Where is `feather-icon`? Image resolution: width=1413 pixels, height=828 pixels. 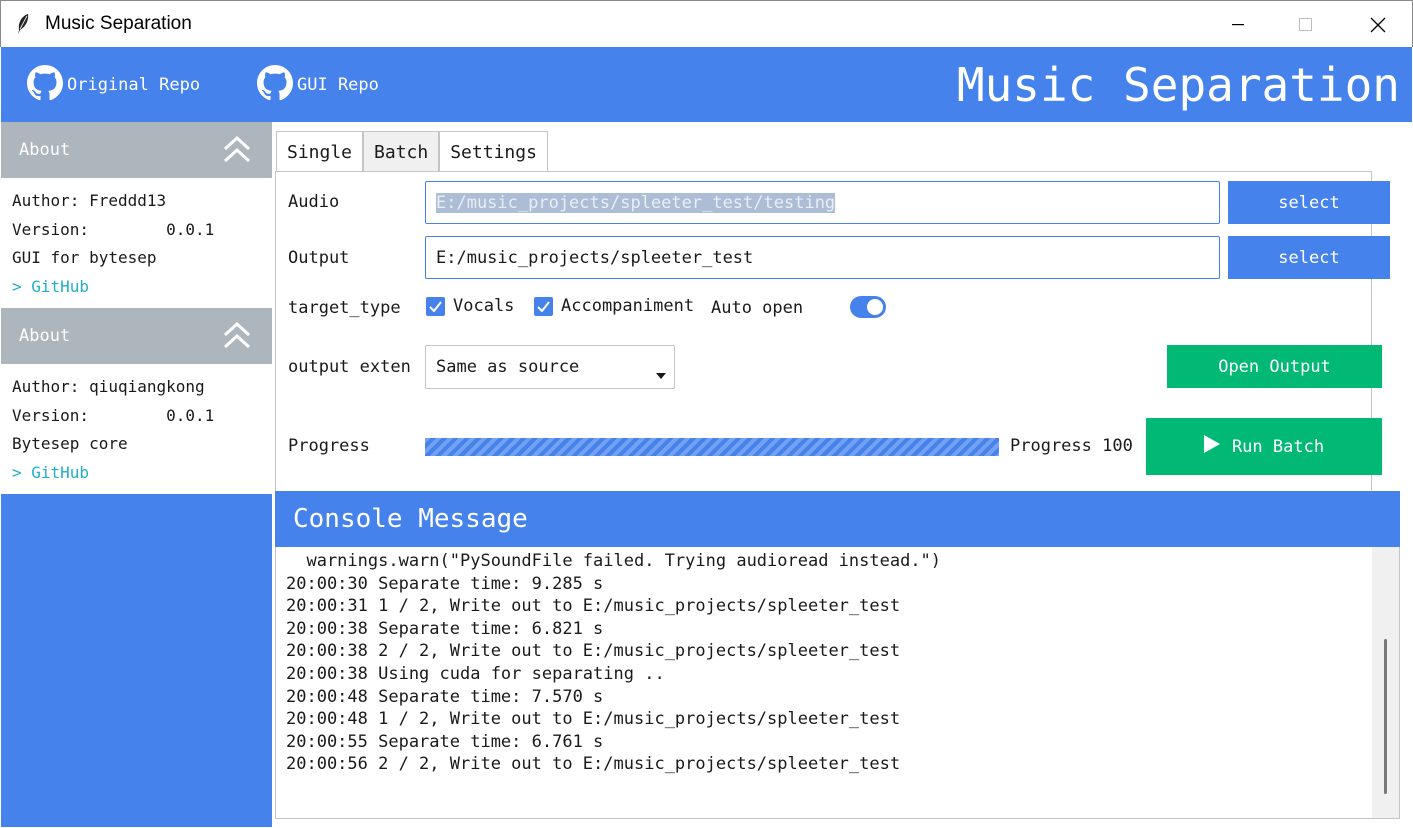
feather-icon is located at coordinates (23, 24).